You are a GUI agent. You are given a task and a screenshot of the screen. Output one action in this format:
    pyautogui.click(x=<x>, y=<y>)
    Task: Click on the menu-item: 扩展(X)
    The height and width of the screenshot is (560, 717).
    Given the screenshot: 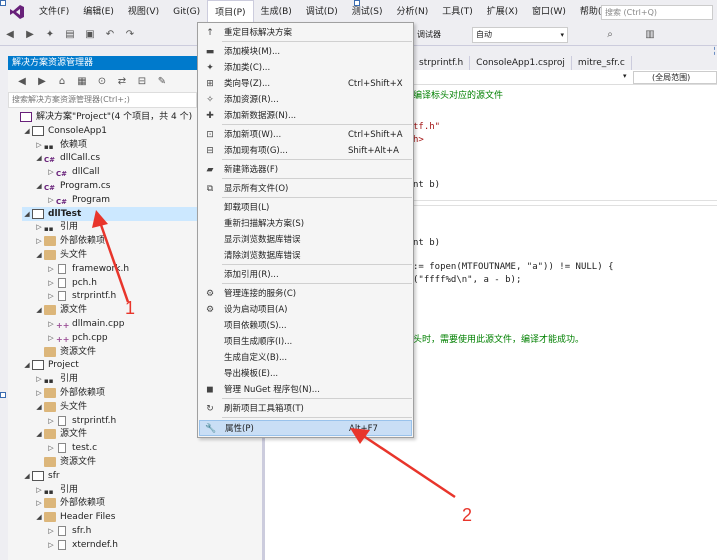 What is the action you would take?
    pyautogui.click(x=502, y=12)
    